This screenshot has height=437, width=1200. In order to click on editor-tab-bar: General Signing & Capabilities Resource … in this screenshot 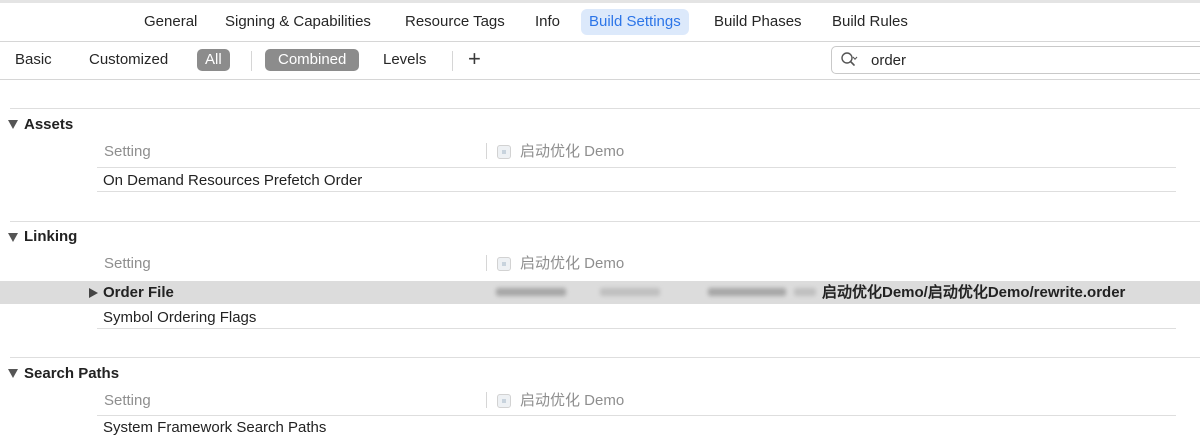, I will do `click(600, 22)`.